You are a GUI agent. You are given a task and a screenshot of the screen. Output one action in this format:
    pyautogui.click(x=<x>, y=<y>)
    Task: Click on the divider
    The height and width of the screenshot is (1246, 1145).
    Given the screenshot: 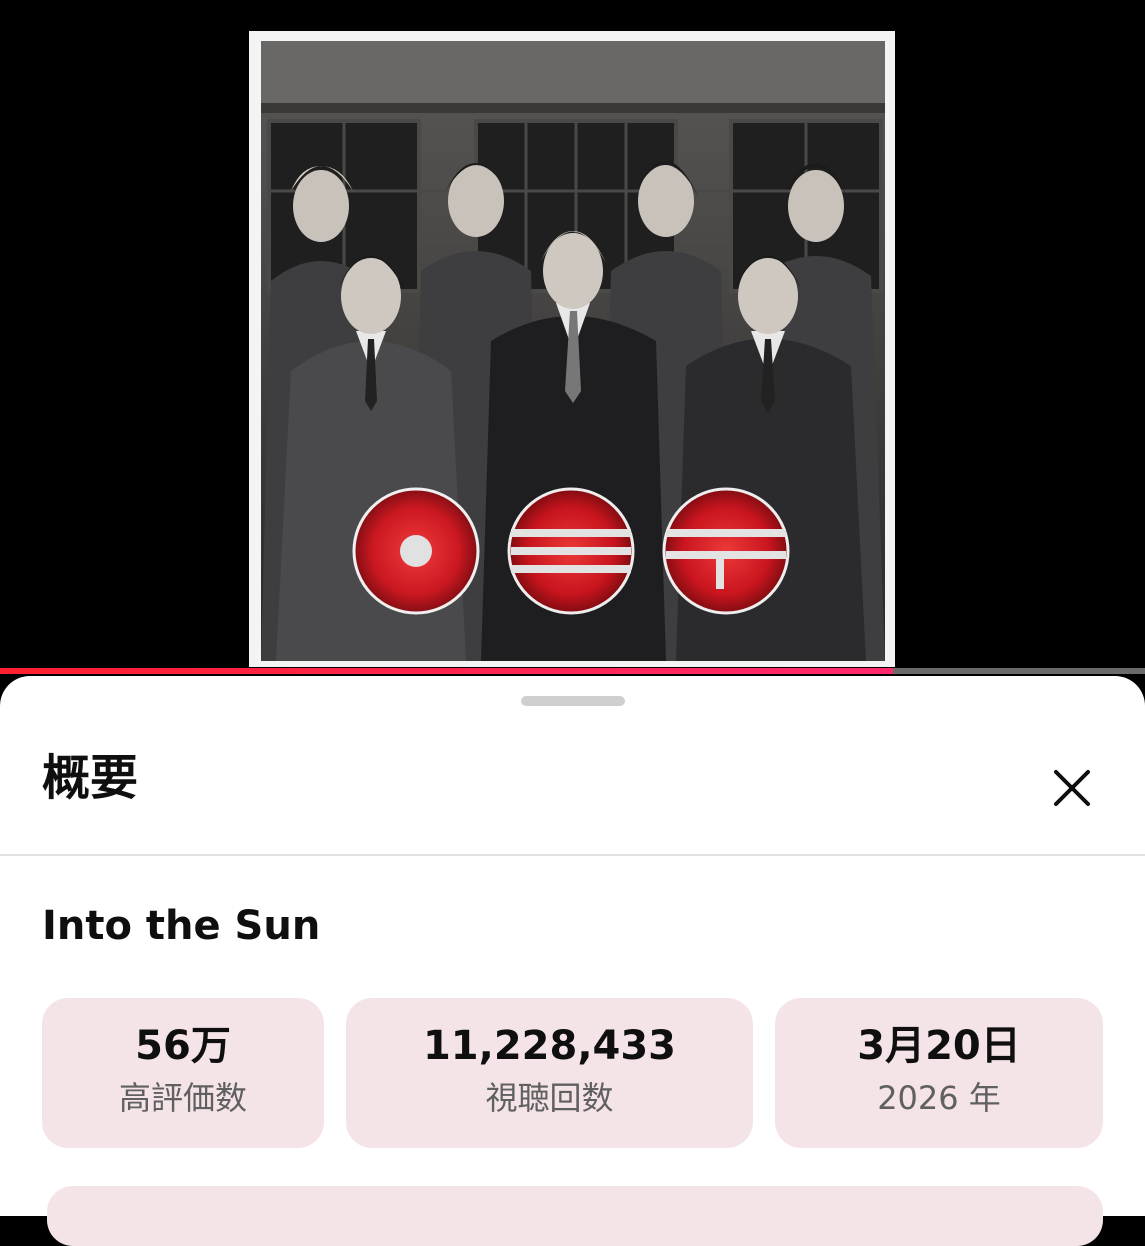 What is the action you would take?
    pyautogui.click(x=572, y=855)
    